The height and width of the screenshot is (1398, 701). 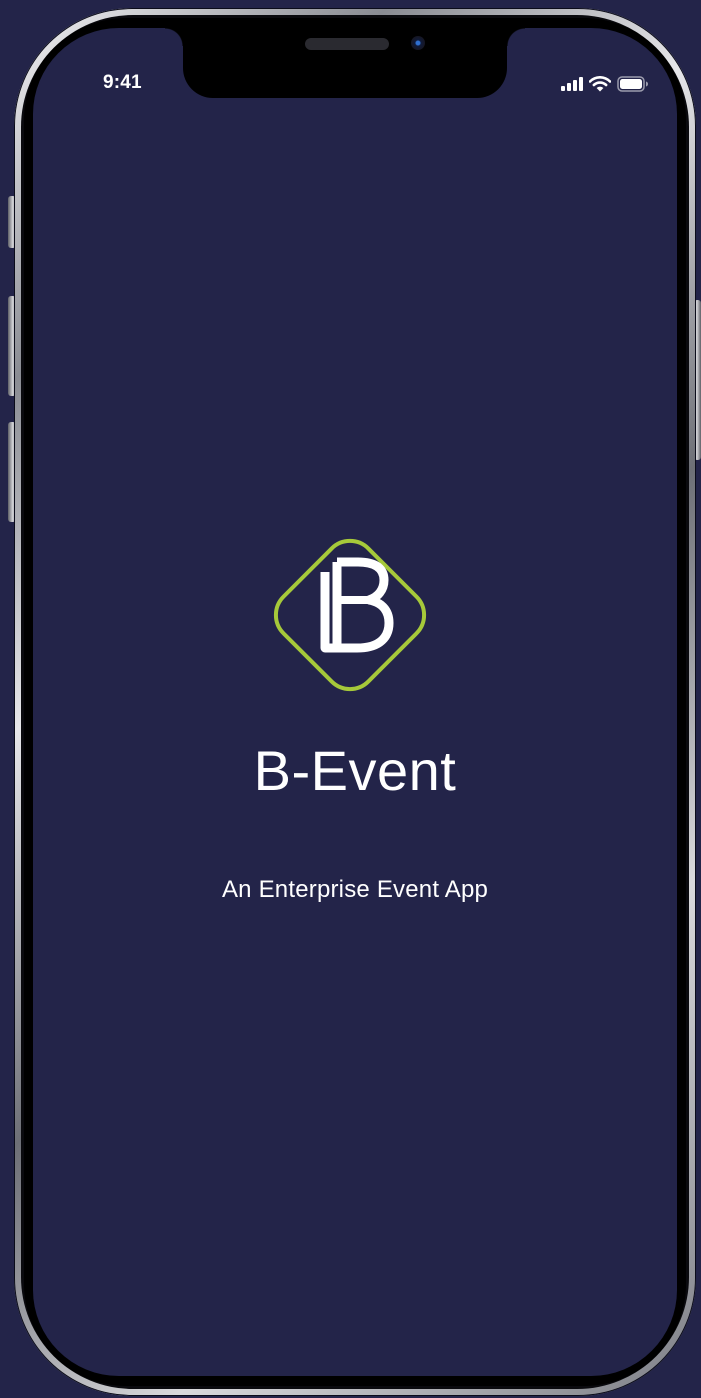 I want to click on status-icons, so click(x=605, y=84).